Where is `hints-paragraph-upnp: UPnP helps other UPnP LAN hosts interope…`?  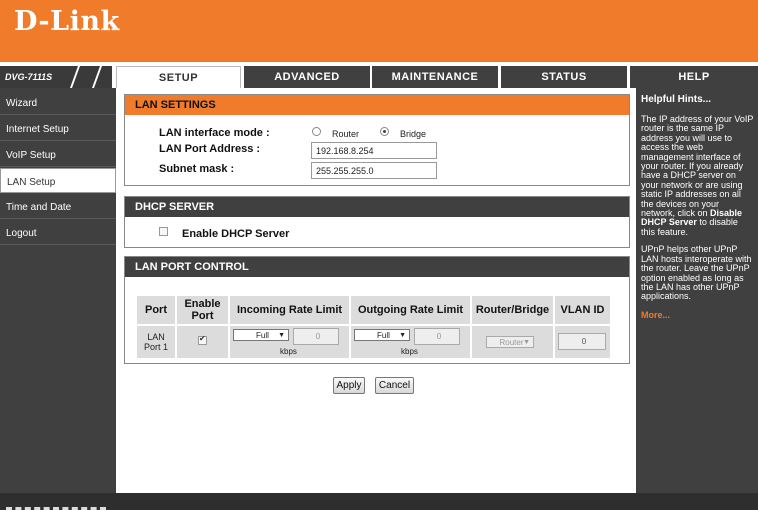
hints-paragraph-upnp: UPnP helps other UPnP LAN hosts interope… is located at coordinates (696, 273).